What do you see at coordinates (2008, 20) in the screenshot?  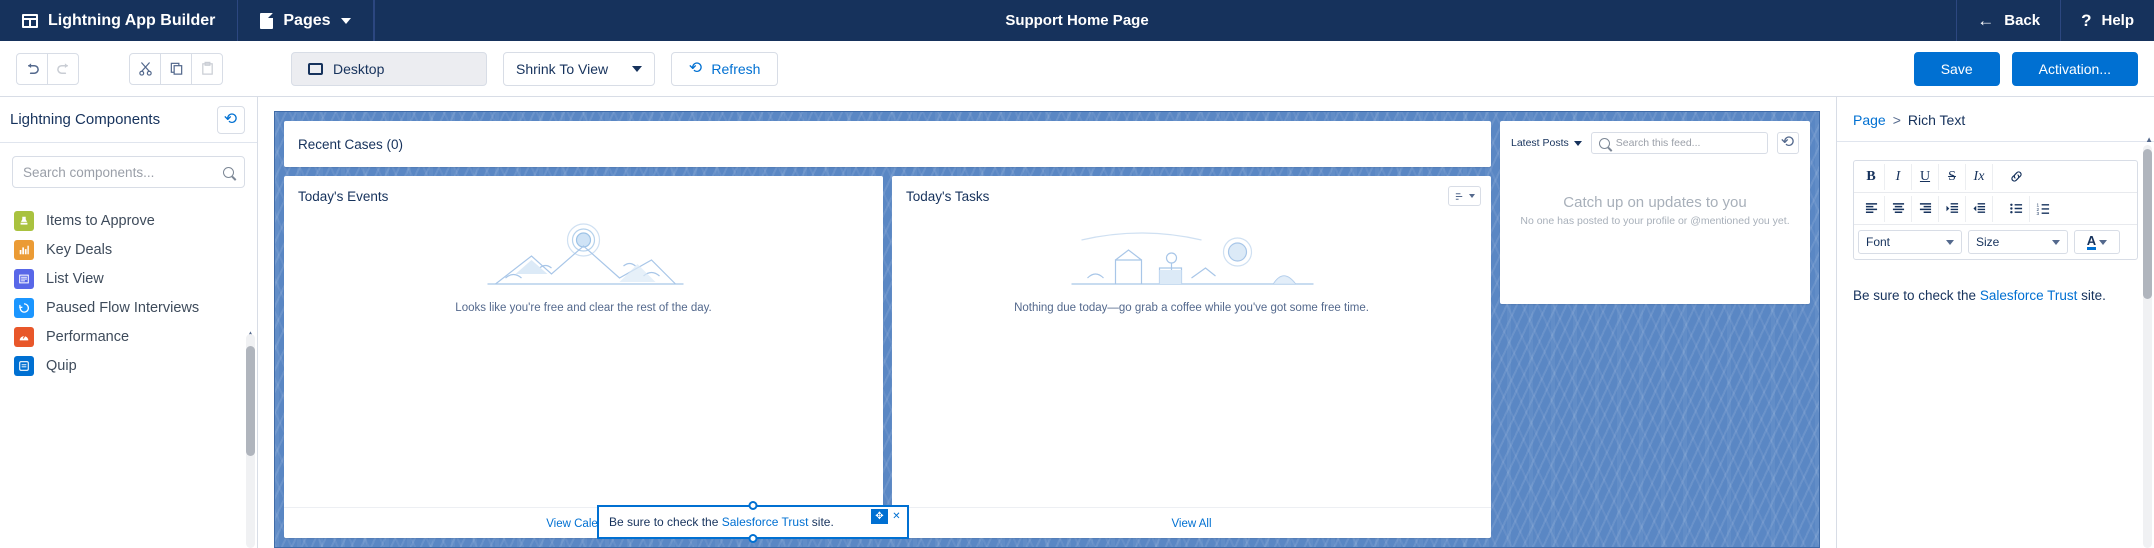 I see `back-button: ← Back` at bounding box center [2008, 20].